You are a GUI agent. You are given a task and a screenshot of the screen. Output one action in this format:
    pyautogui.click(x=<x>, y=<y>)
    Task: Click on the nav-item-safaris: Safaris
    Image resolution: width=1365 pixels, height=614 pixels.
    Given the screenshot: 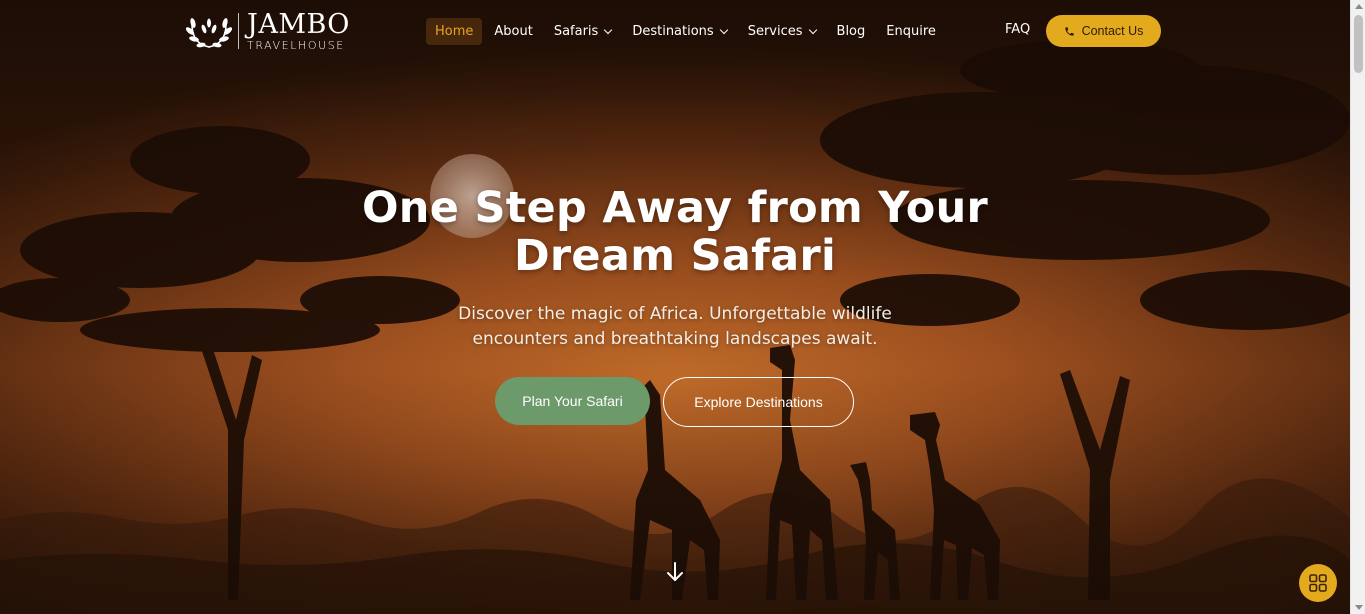 What is the action you would take?
    pyautogui.click(x=583, y=31)
    